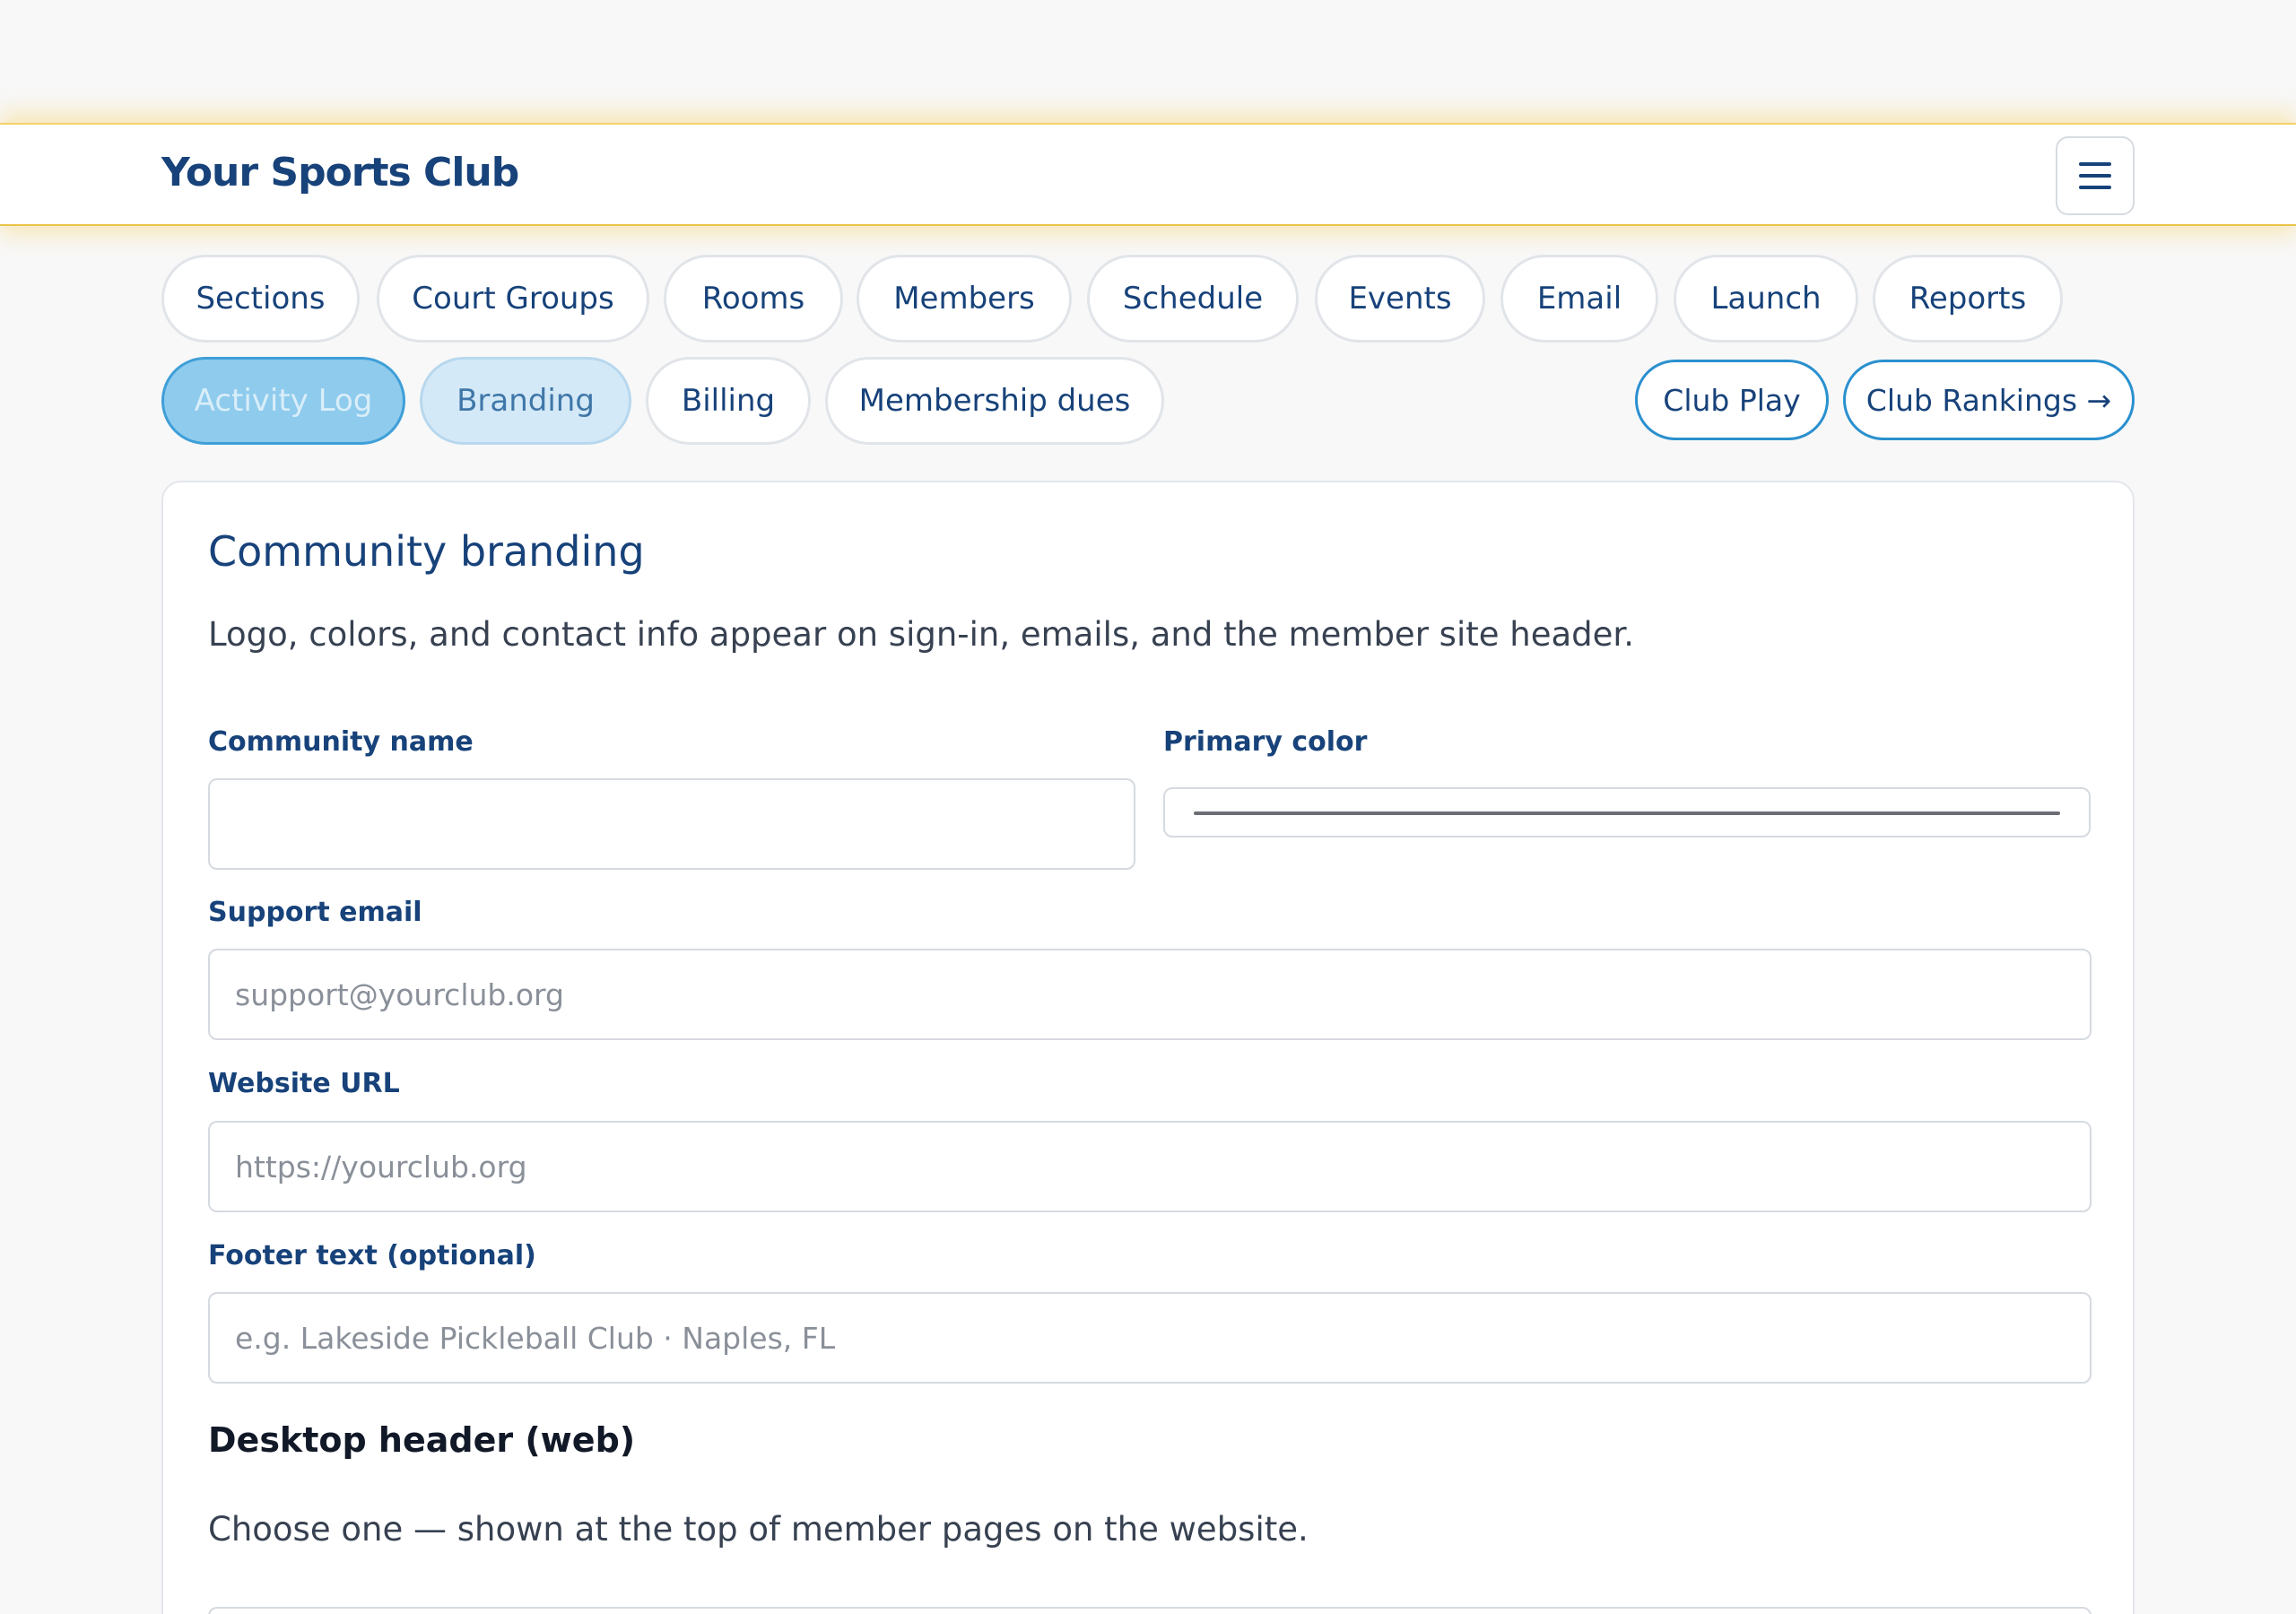 The image size is (2296, 1614). Describe the element at coordinates (994, 401) in the screenshot. I see `nav-pill-membership-dues: Membership dues` at that location.